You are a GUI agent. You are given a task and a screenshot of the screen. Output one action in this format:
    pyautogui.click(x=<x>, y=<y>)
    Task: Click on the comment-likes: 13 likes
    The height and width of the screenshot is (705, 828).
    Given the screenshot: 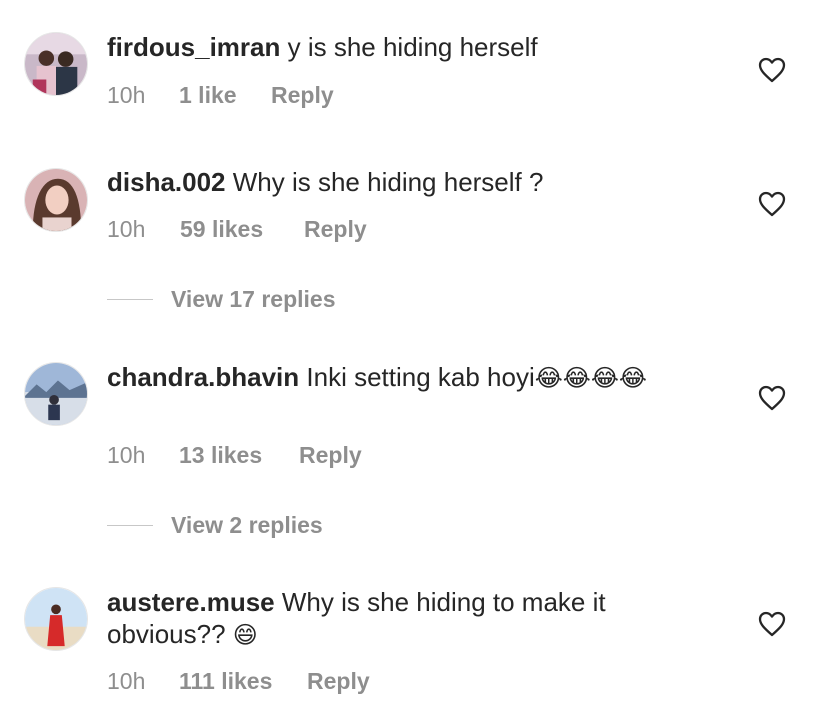 What is the action you would take?
    pyautogui.click(x=239, y=455)
    